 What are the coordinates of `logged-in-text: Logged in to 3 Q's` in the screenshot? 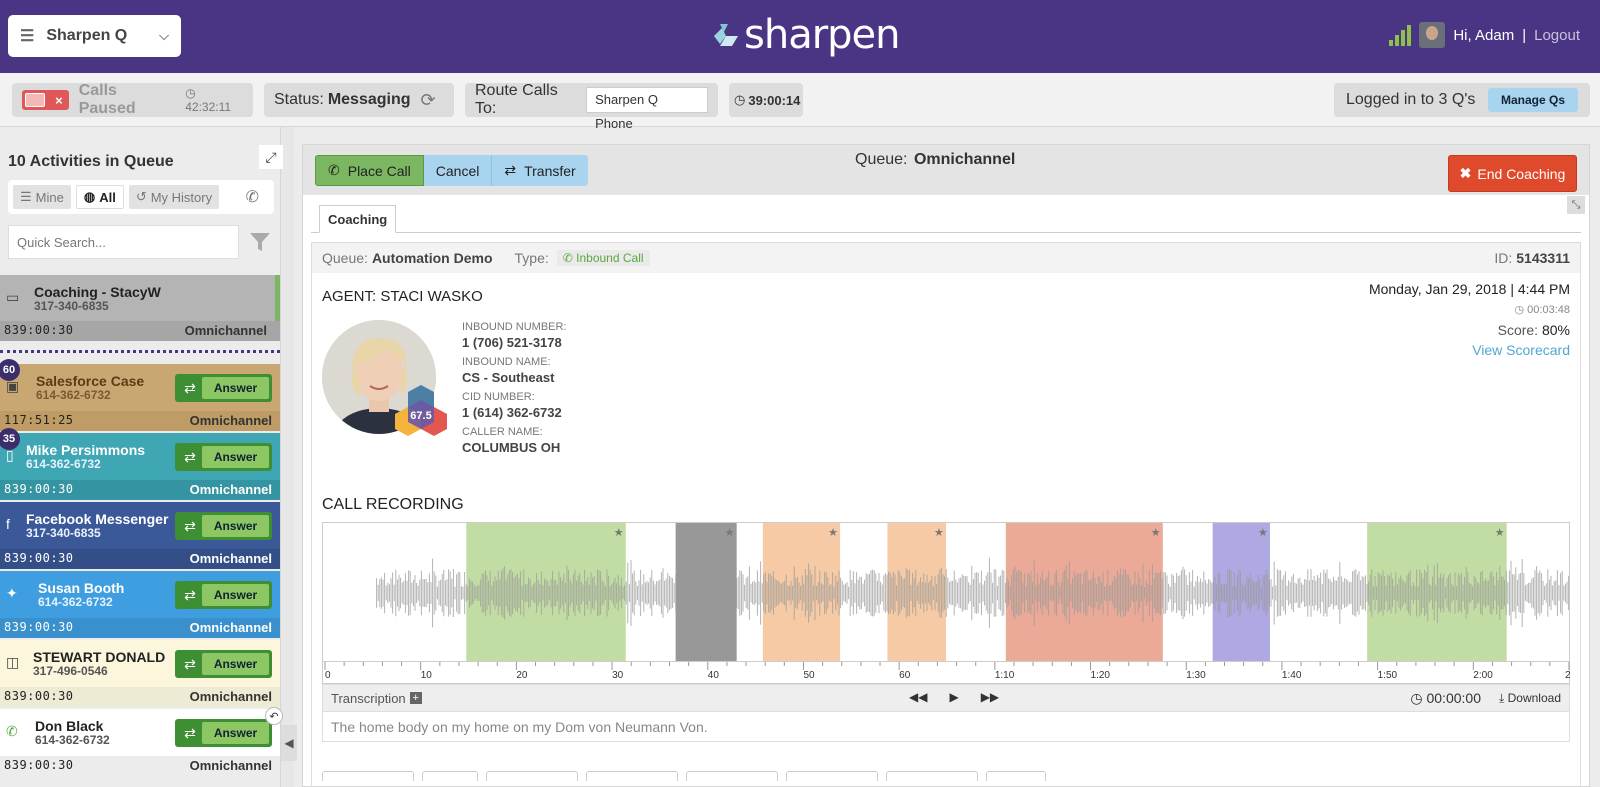 It's located at (1411, 99).